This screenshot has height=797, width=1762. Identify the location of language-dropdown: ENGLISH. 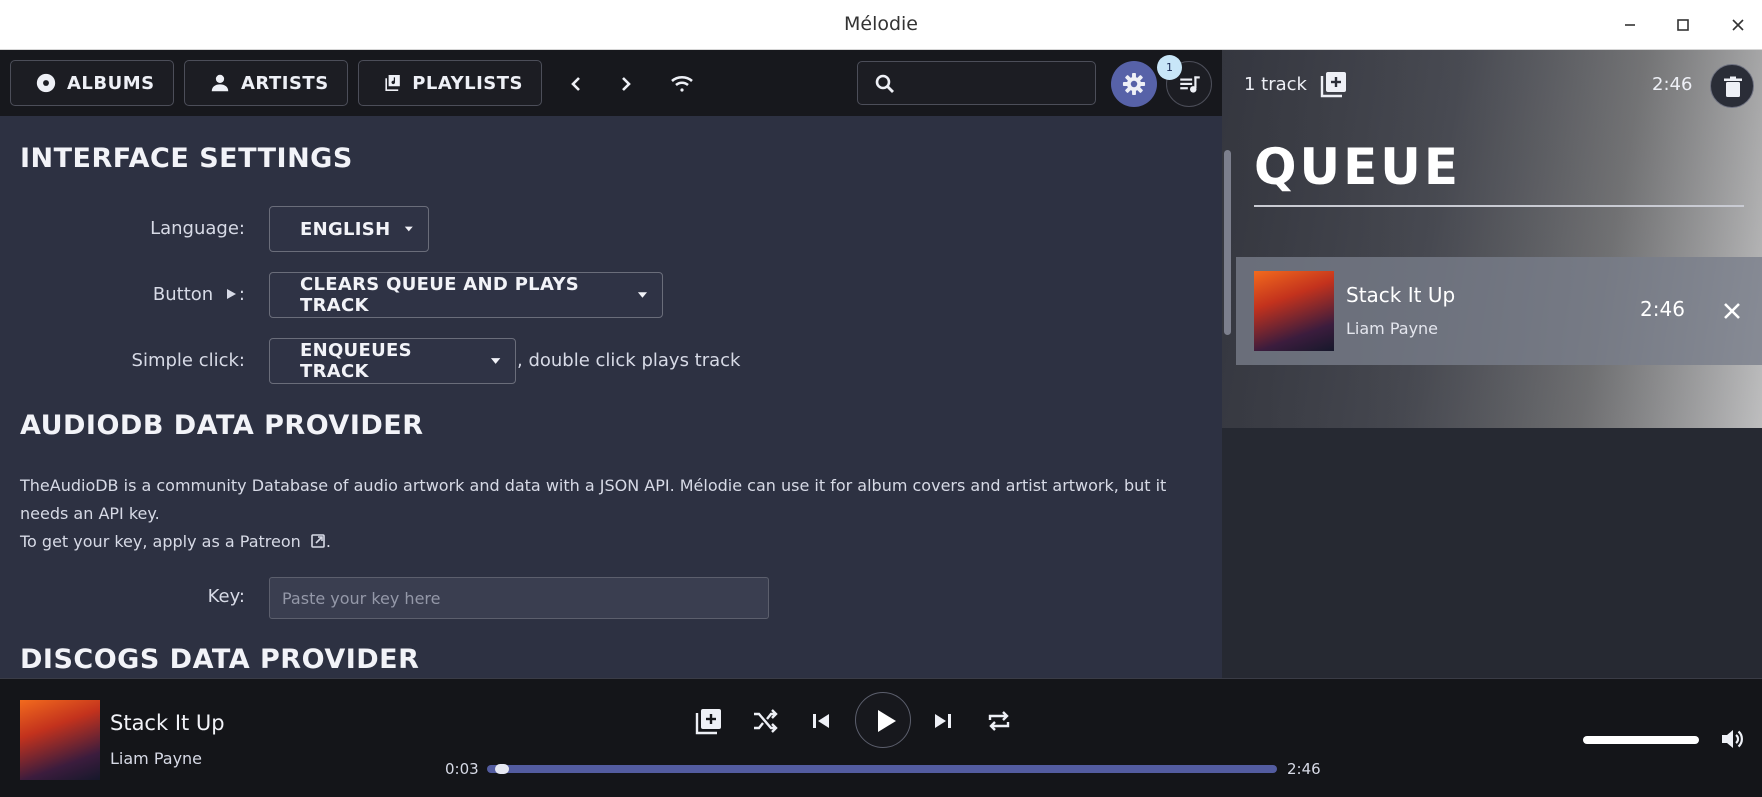
(349, 229).